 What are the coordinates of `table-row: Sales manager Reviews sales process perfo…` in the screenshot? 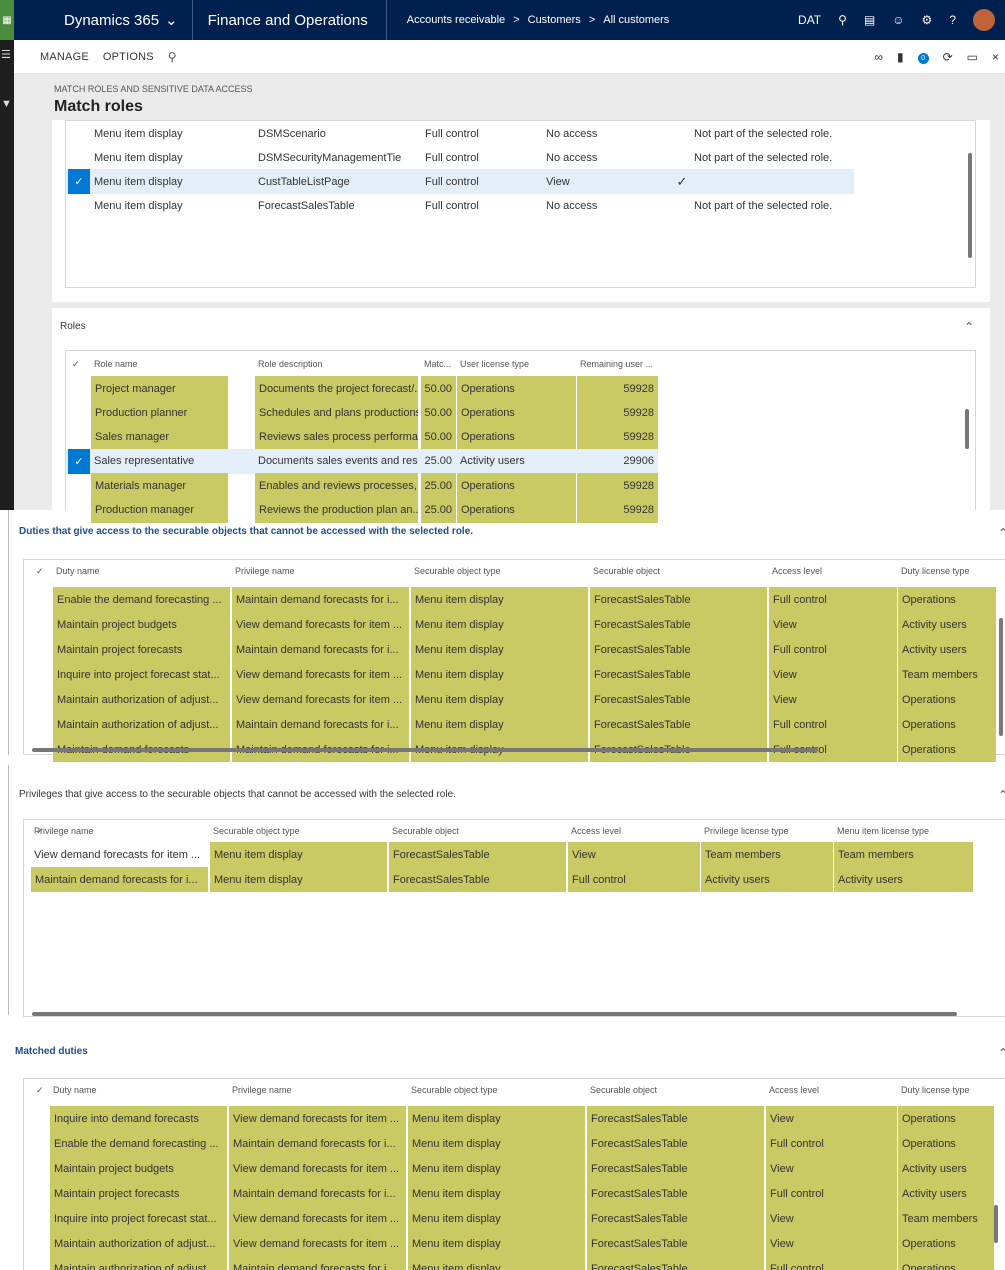 It's located at (362, 437).